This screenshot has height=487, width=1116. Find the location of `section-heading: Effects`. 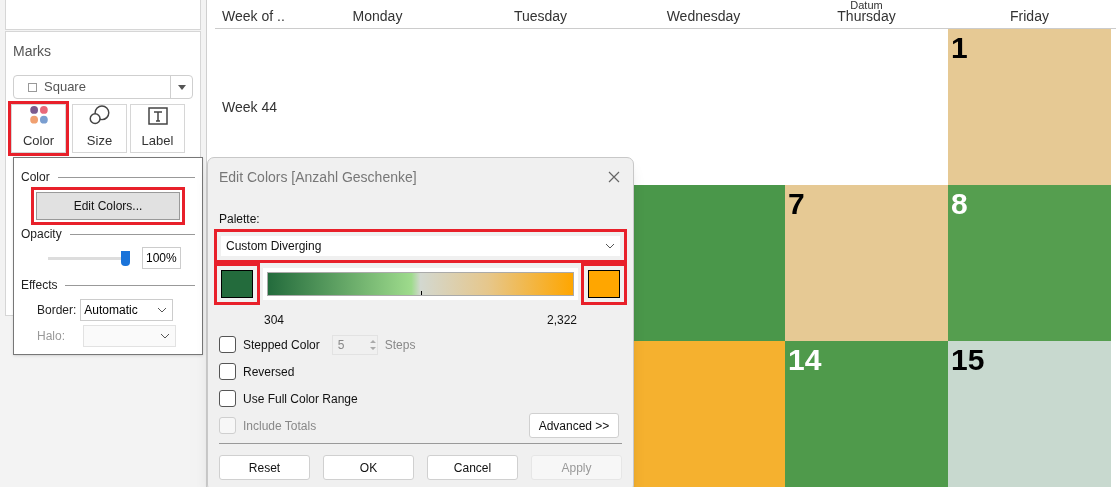

section-heading: Effects is located at coordinates (39, 285).